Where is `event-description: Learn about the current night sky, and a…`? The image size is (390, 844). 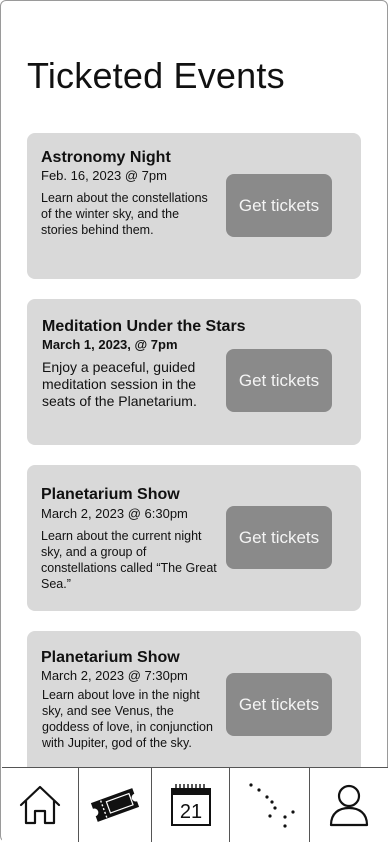
event-description: Learn about the current night sky, and a… is located at coordinates (129, 560).